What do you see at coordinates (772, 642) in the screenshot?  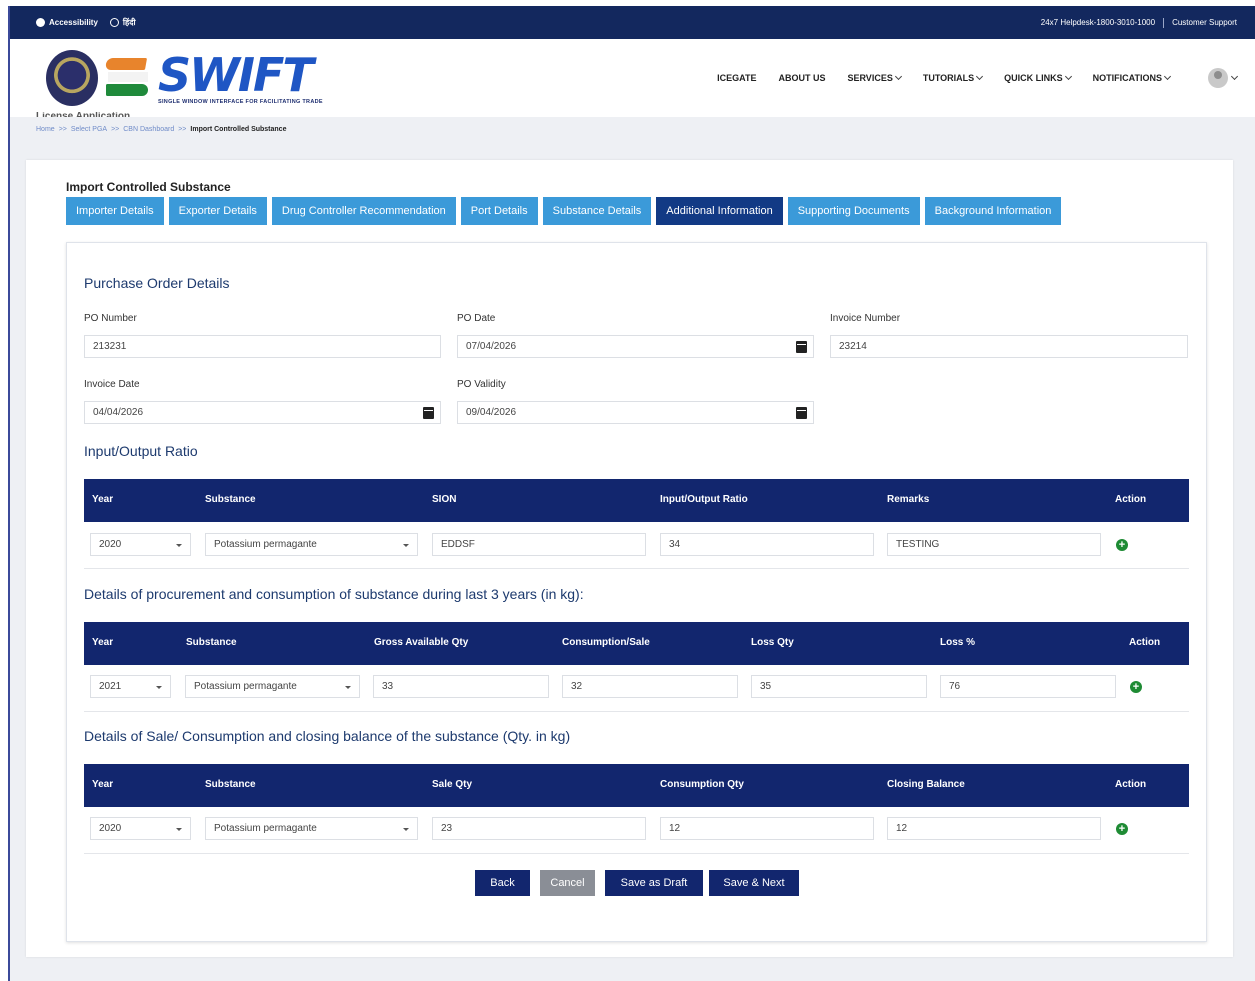 I see `column-header: Loss Qty` at bounding box center [772, 642].